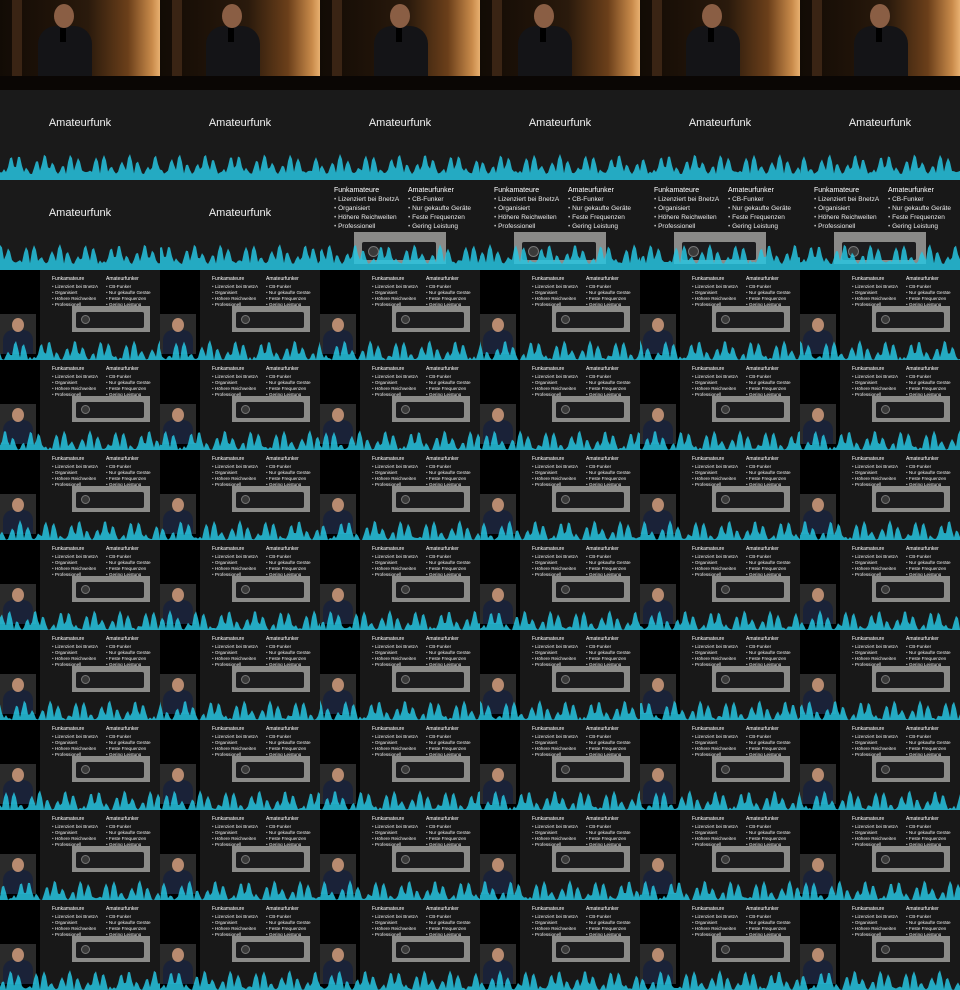 The image size is (960, 990). Describe the element at coordinates (880, 135) in the screenshot. I see `title-slide-frame: Amateurfunk` at that location.